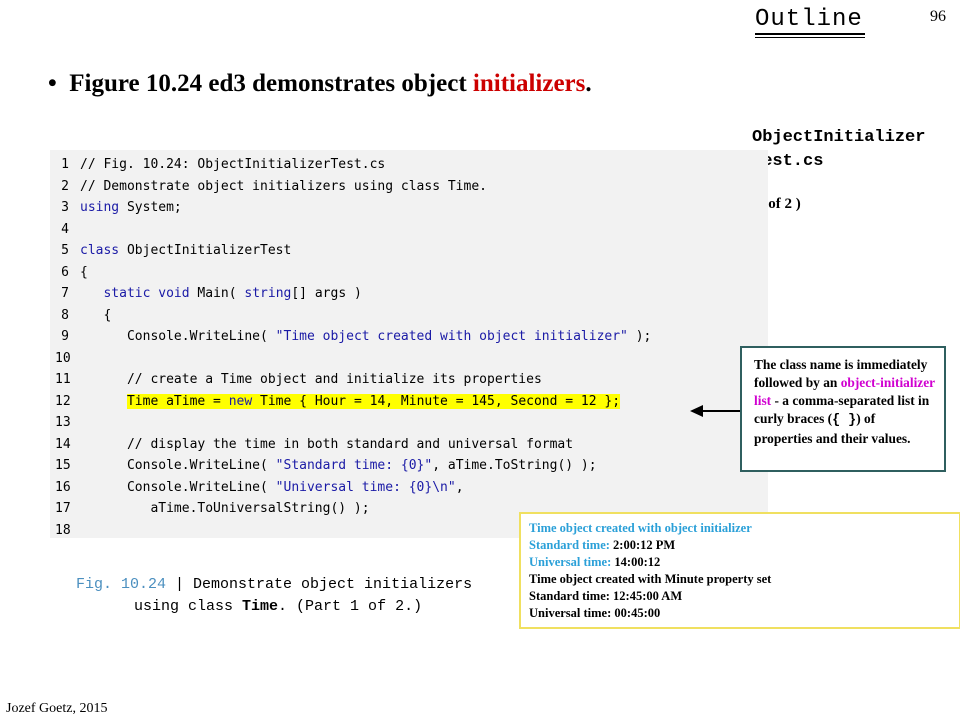 Image resolution: width=960 pixels, height=720 pixels. Describe the element at coordinates (186, 250) in the screenshot. I see `code-text: class ObjectInitializerTest` at that location.